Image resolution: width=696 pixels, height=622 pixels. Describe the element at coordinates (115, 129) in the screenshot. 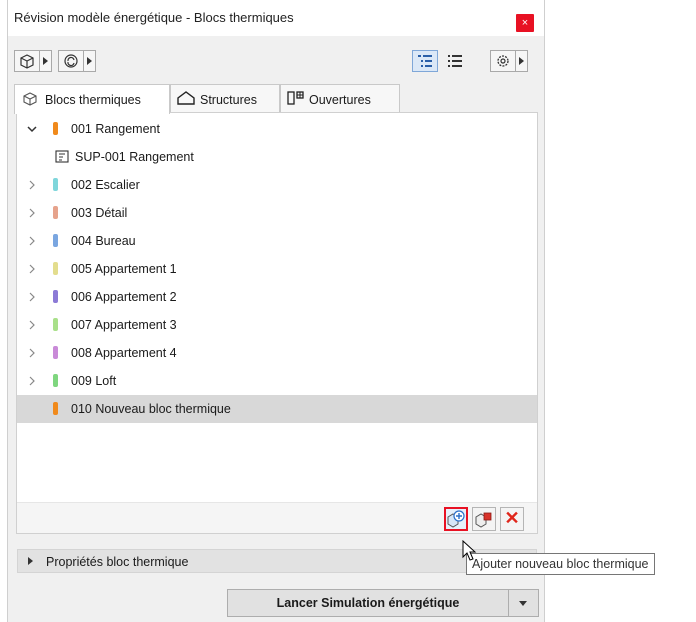

I see `tree-row-label: 001 Rangement` at that location.